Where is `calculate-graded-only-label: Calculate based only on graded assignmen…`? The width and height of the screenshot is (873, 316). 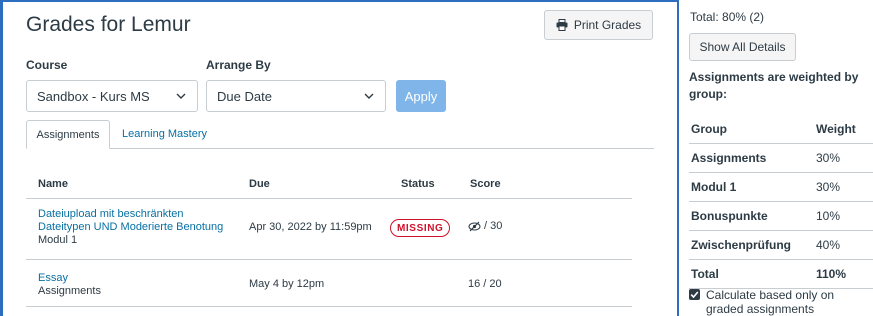
calculate-graded-only-label: Calculate based only on graded assignmen… is located at coordinates (781, 302).